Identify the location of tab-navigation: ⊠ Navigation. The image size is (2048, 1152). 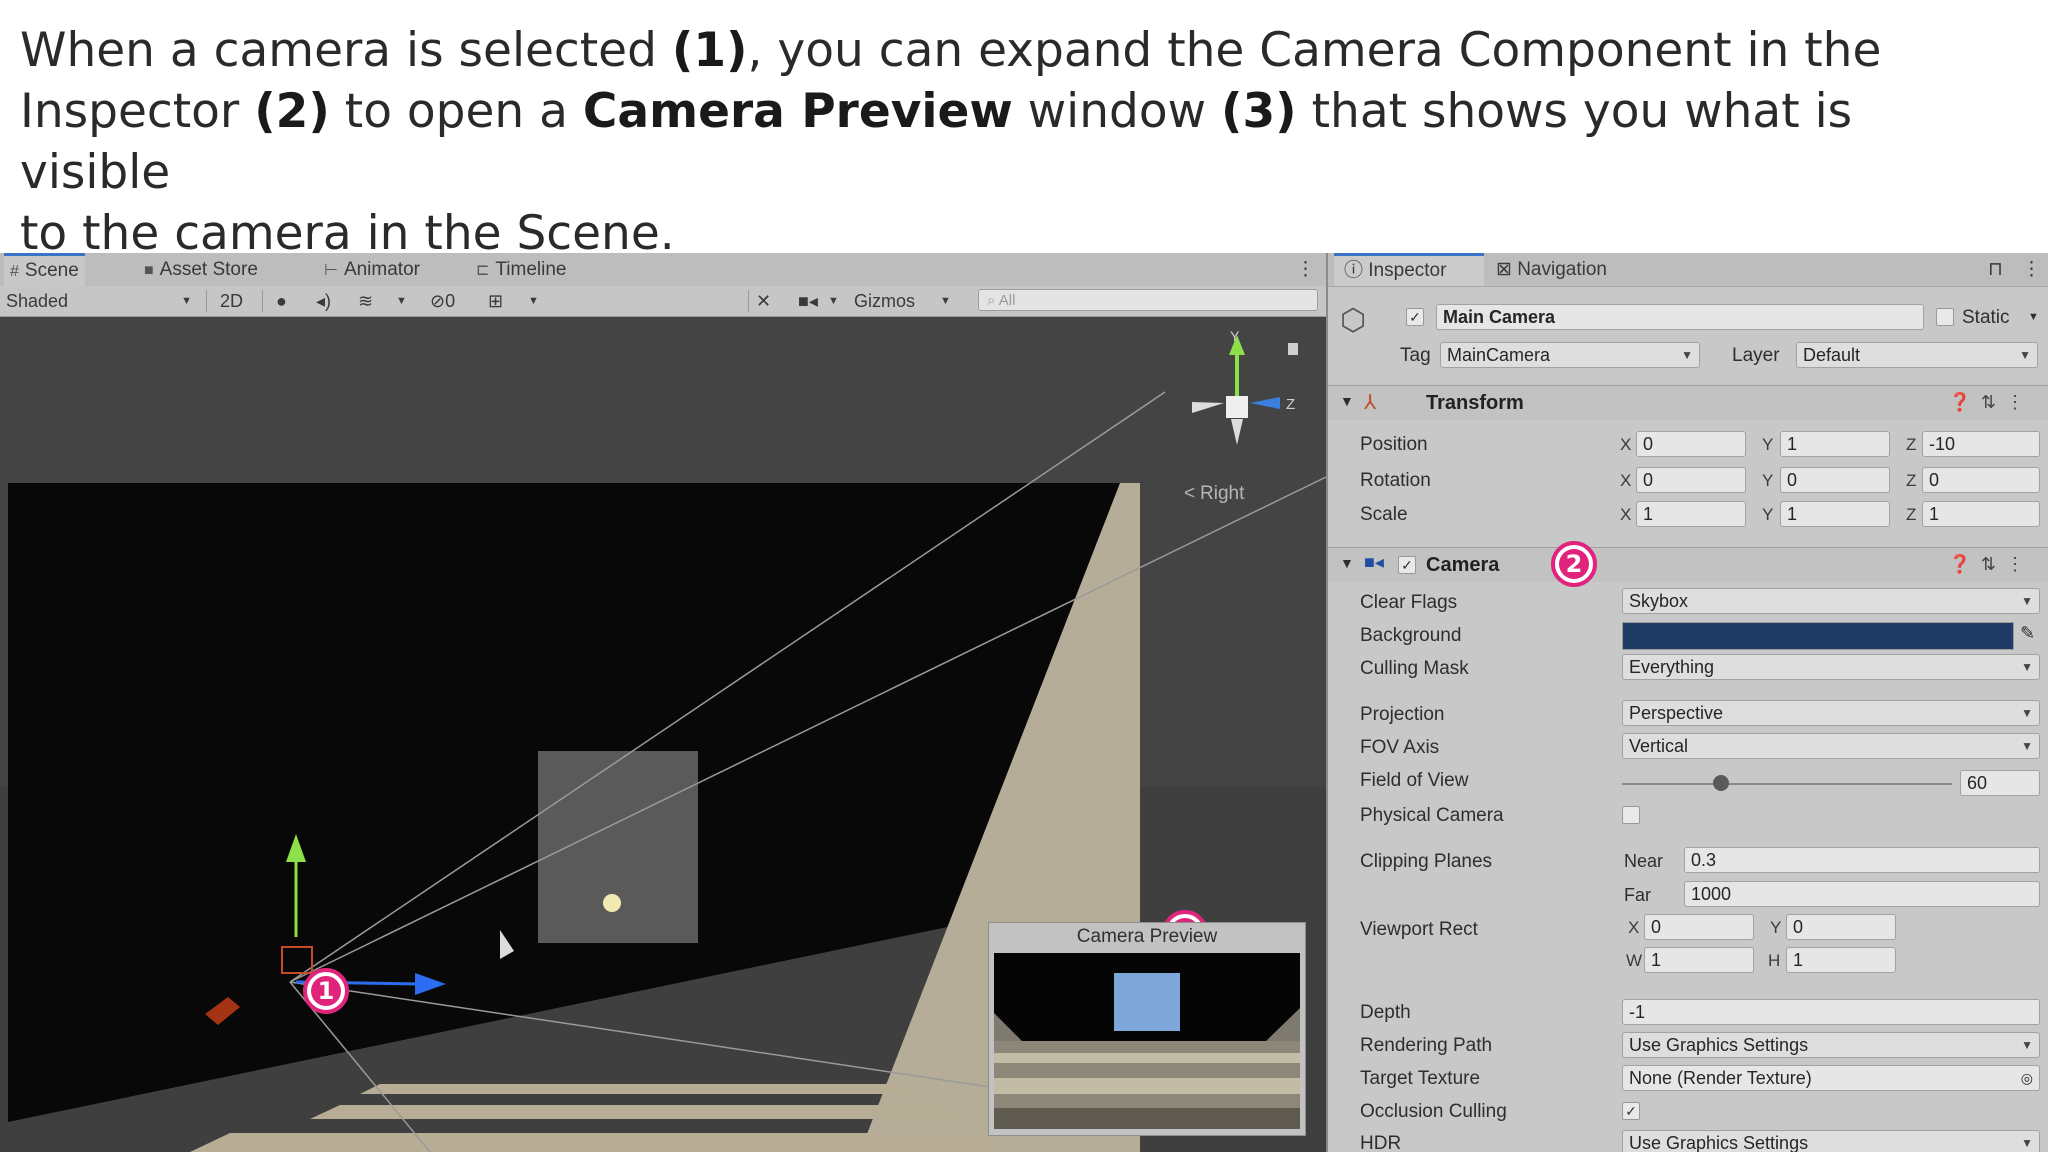
(1551, 269).